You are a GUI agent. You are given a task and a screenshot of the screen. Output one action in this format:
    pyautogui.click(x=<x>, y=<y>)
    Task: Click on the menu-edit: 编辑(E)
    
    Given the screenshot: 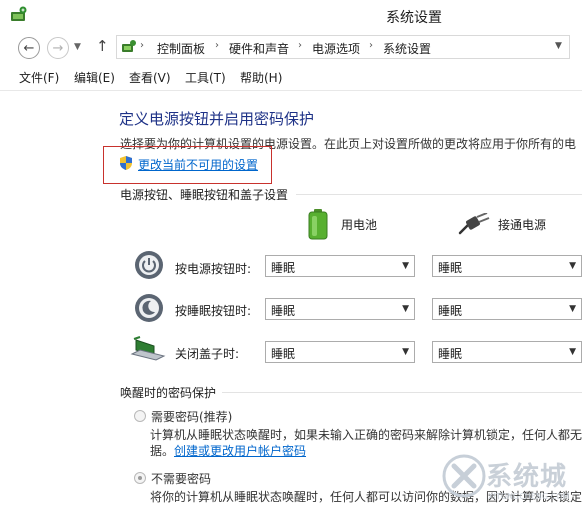 What is the action you would take?
    pyautogui.click(x=94, y=77)
    